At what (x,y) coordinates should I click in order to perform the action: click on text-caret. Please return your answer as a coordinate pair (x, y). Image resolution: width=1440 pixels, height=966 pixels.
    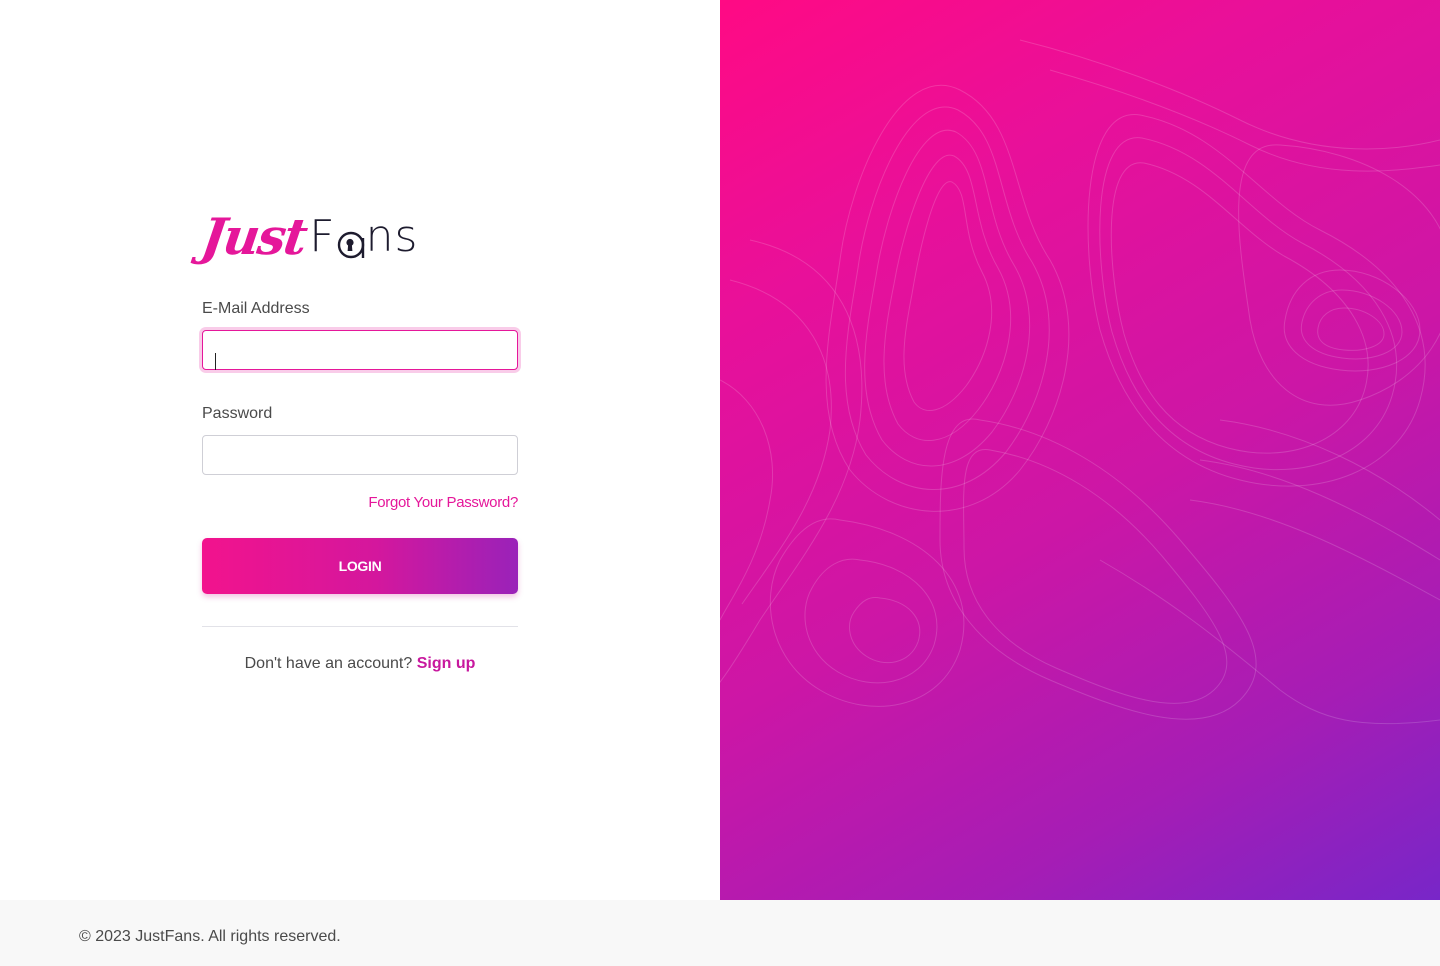
    Looking at the image, I should click on (215, 361).